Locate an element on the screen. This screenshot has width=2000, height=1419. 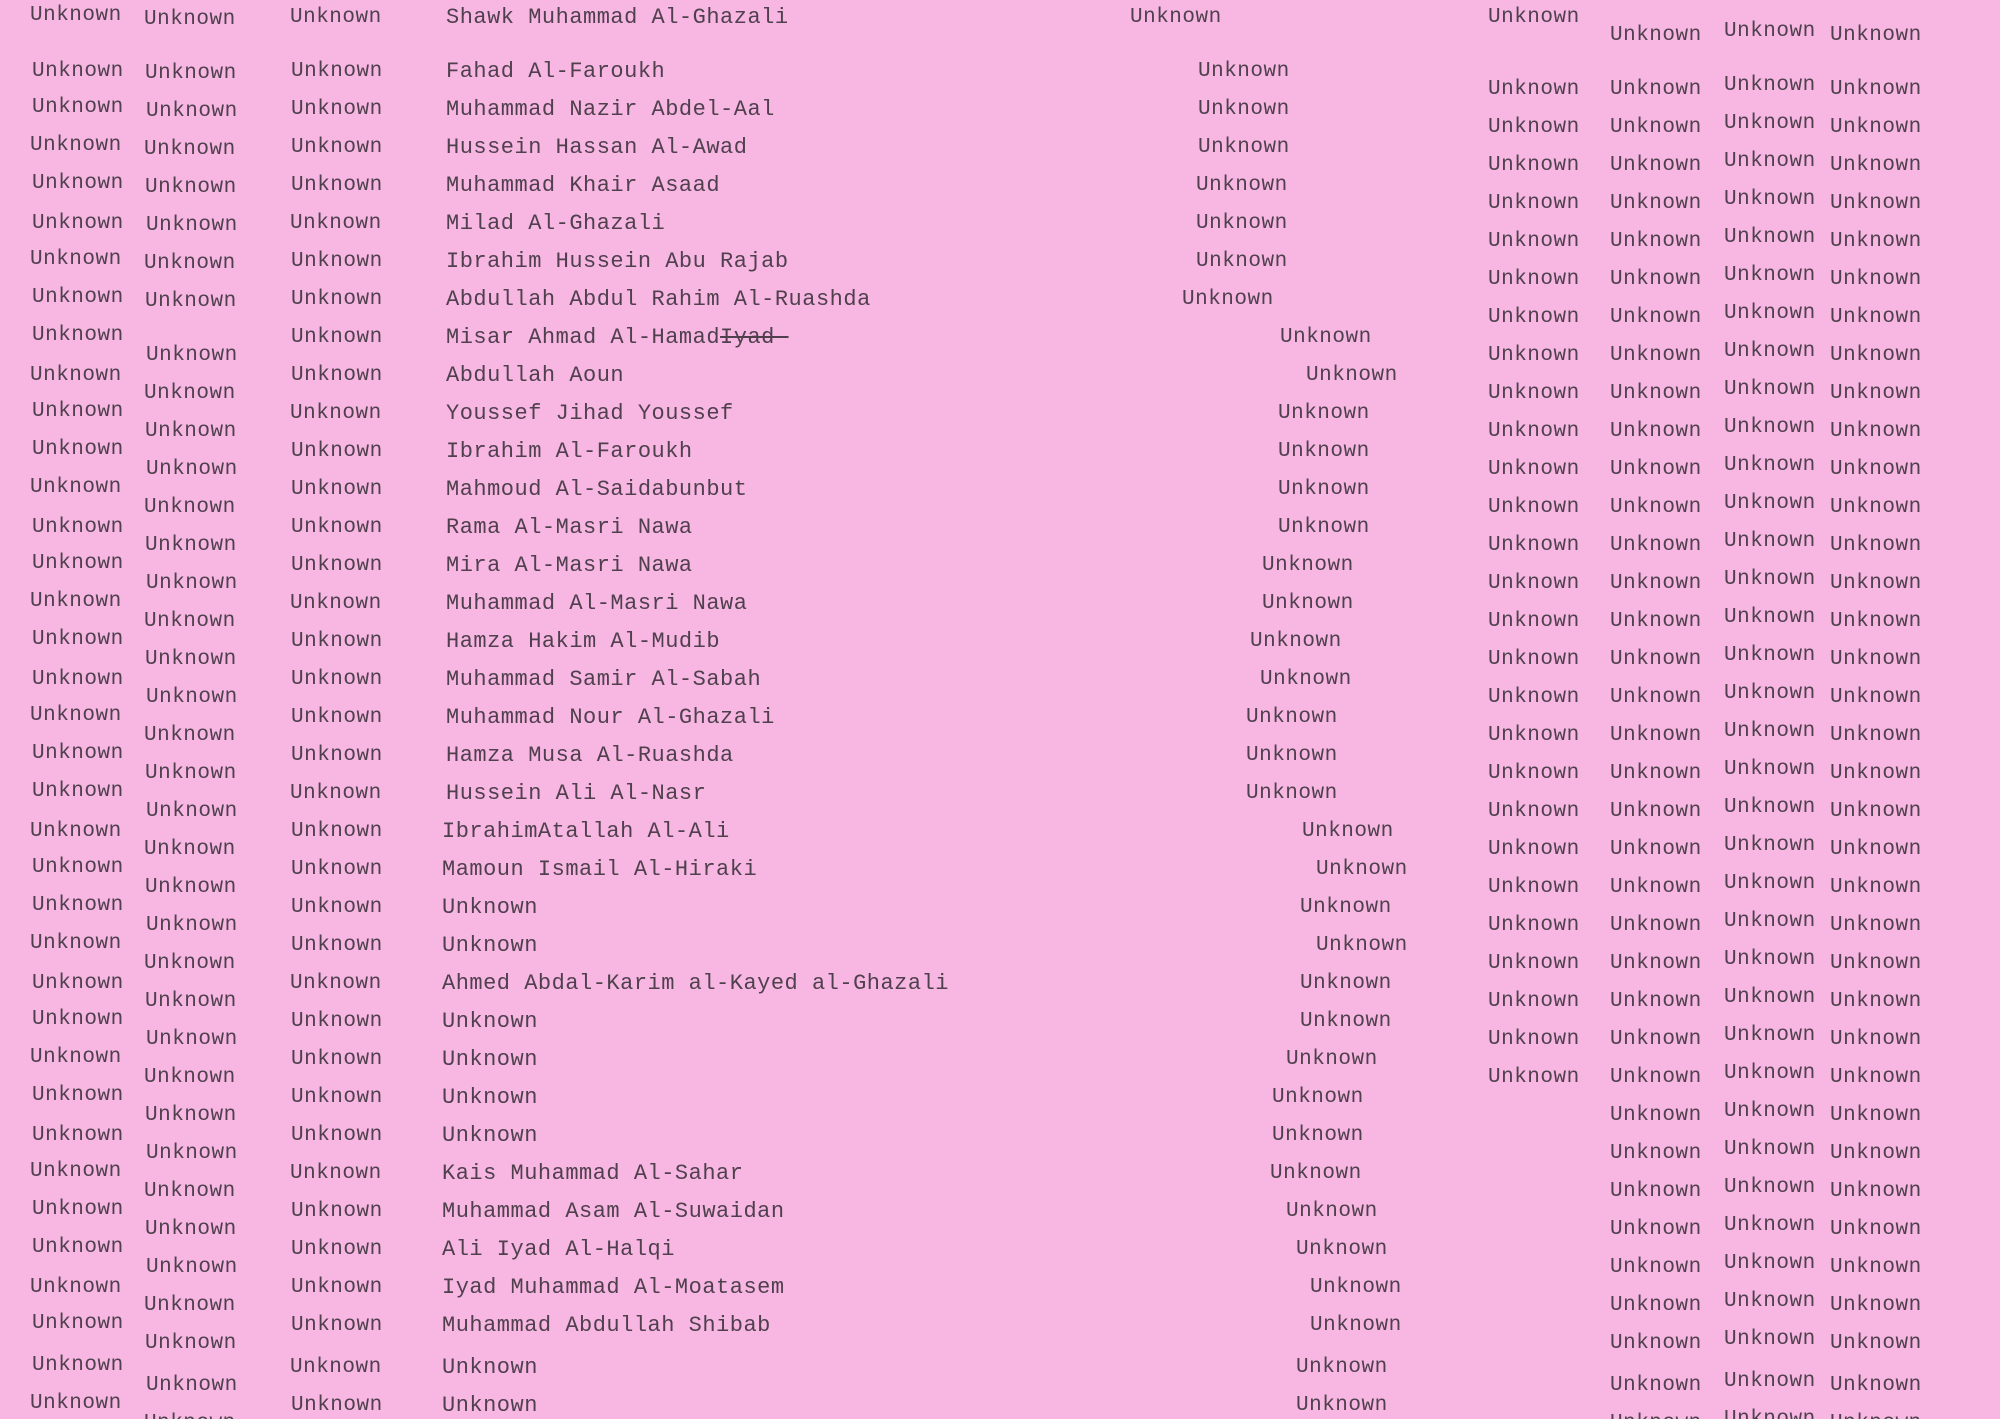
name-cell: Abdullah Abdul Rahim Al-Ruashda is located at coordinates (658, 299).